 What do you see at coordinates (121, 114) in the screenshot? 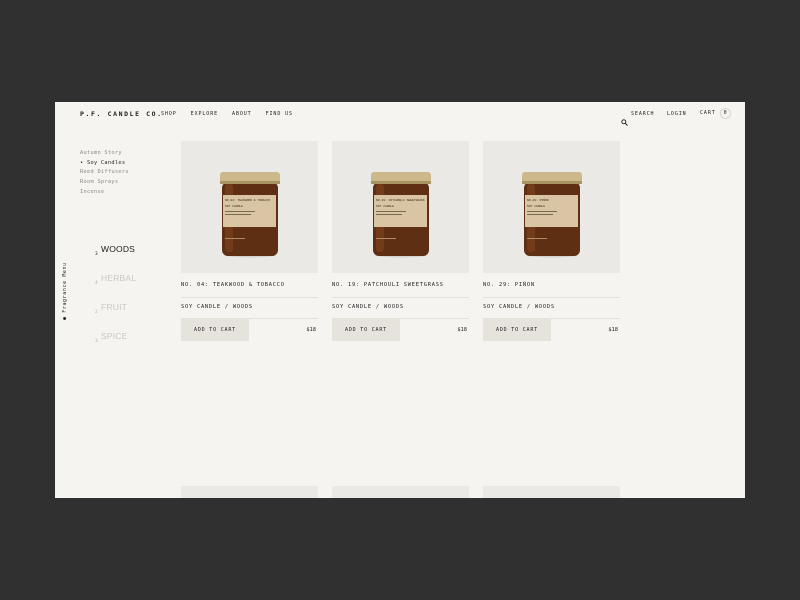
I see `brand-logo: P.F. CANDLE CO.` at bounding box center [121, 114].